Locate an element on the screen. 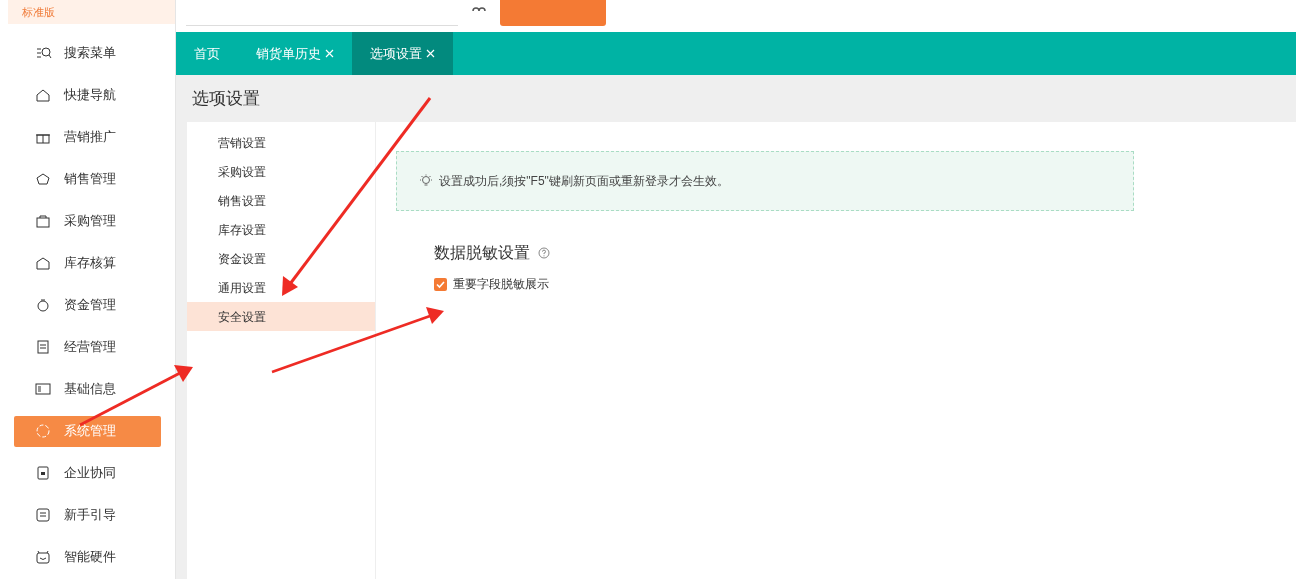 This screenshot has height=579, width=1296. sidebar-item: 智能硬件 is located at coordinates (87, 557).